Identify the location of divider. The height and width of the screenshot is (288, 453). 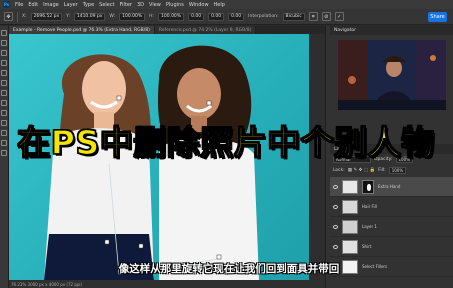
(17, 16).